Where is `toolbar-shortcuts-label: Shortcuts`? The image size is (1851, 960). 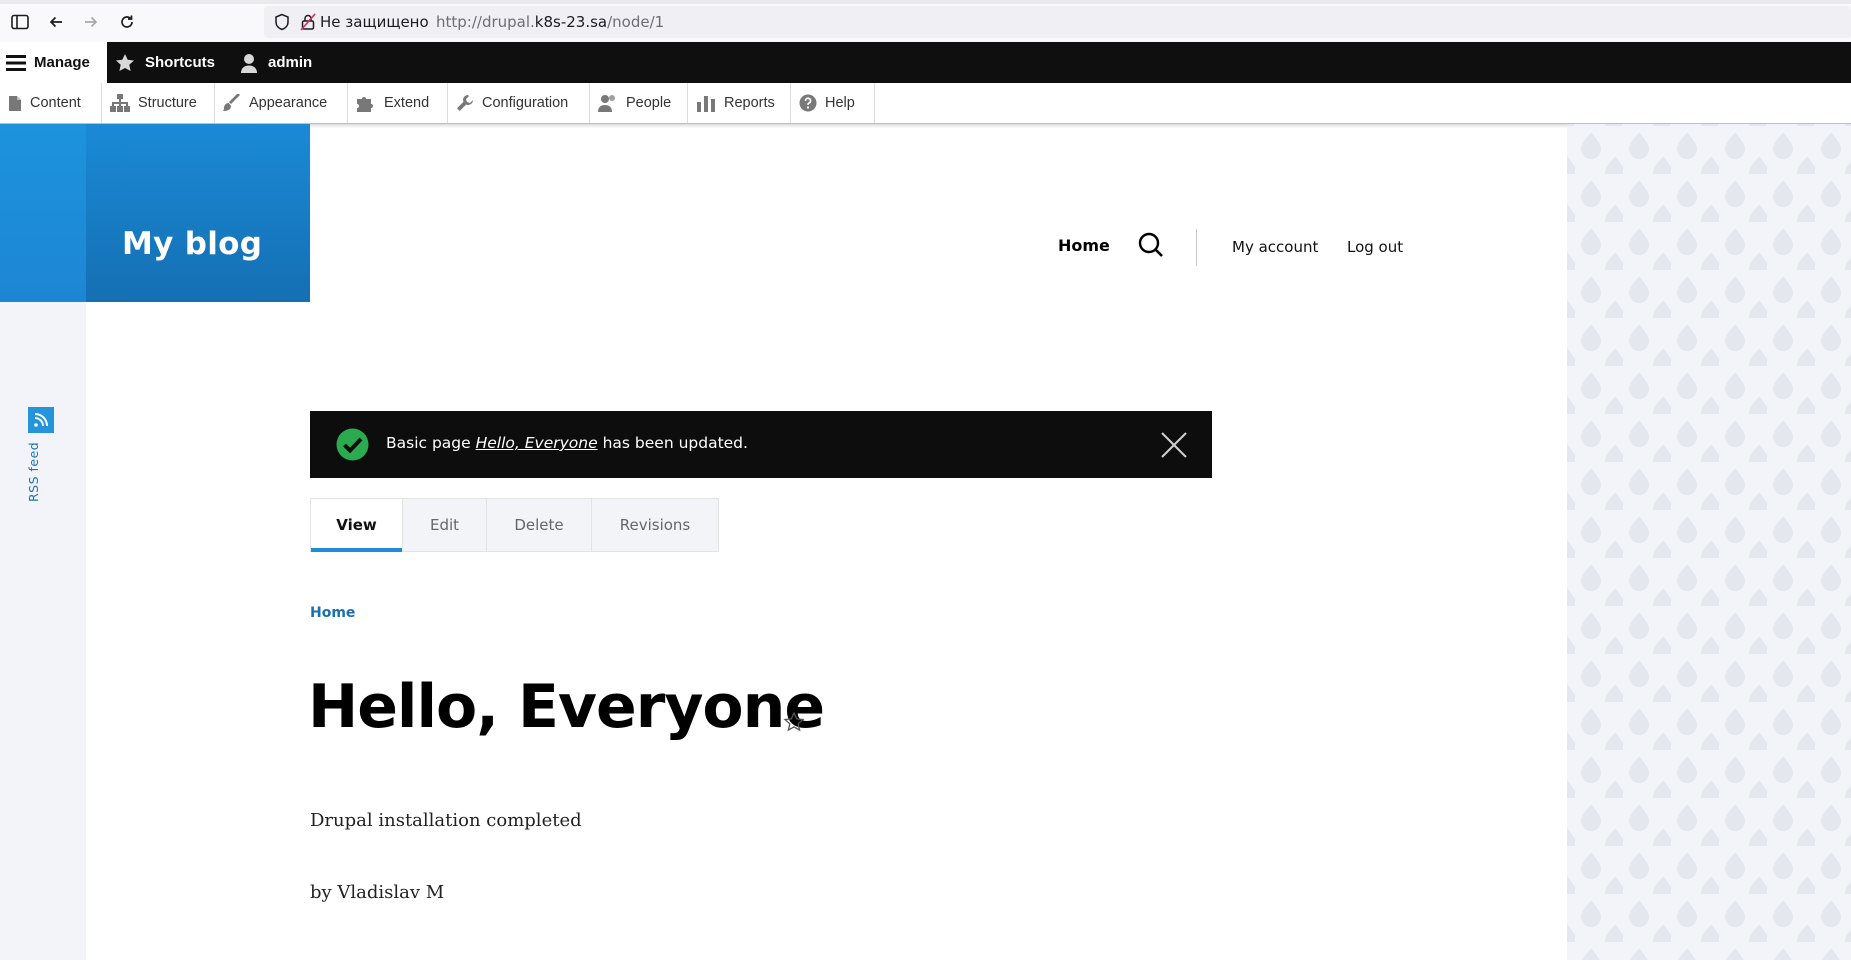
toolbar-shortcuts-label: Shortcuts is located at coordinates (180, 62).